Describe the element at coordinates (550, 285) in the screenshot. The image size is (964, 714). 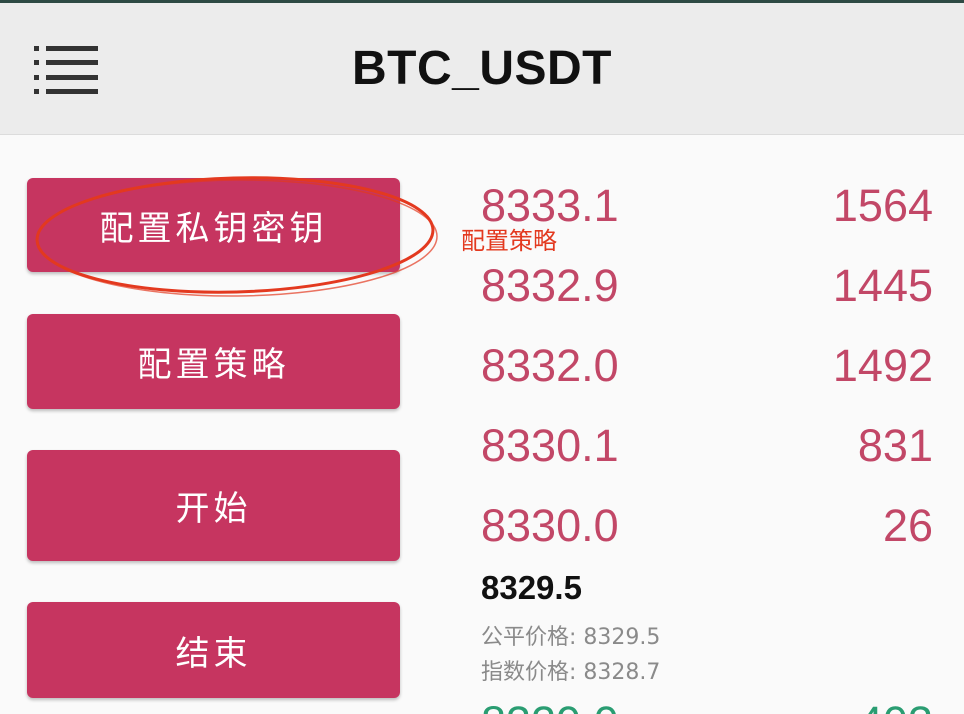
I see `ask-price: 8332.9` at that location.